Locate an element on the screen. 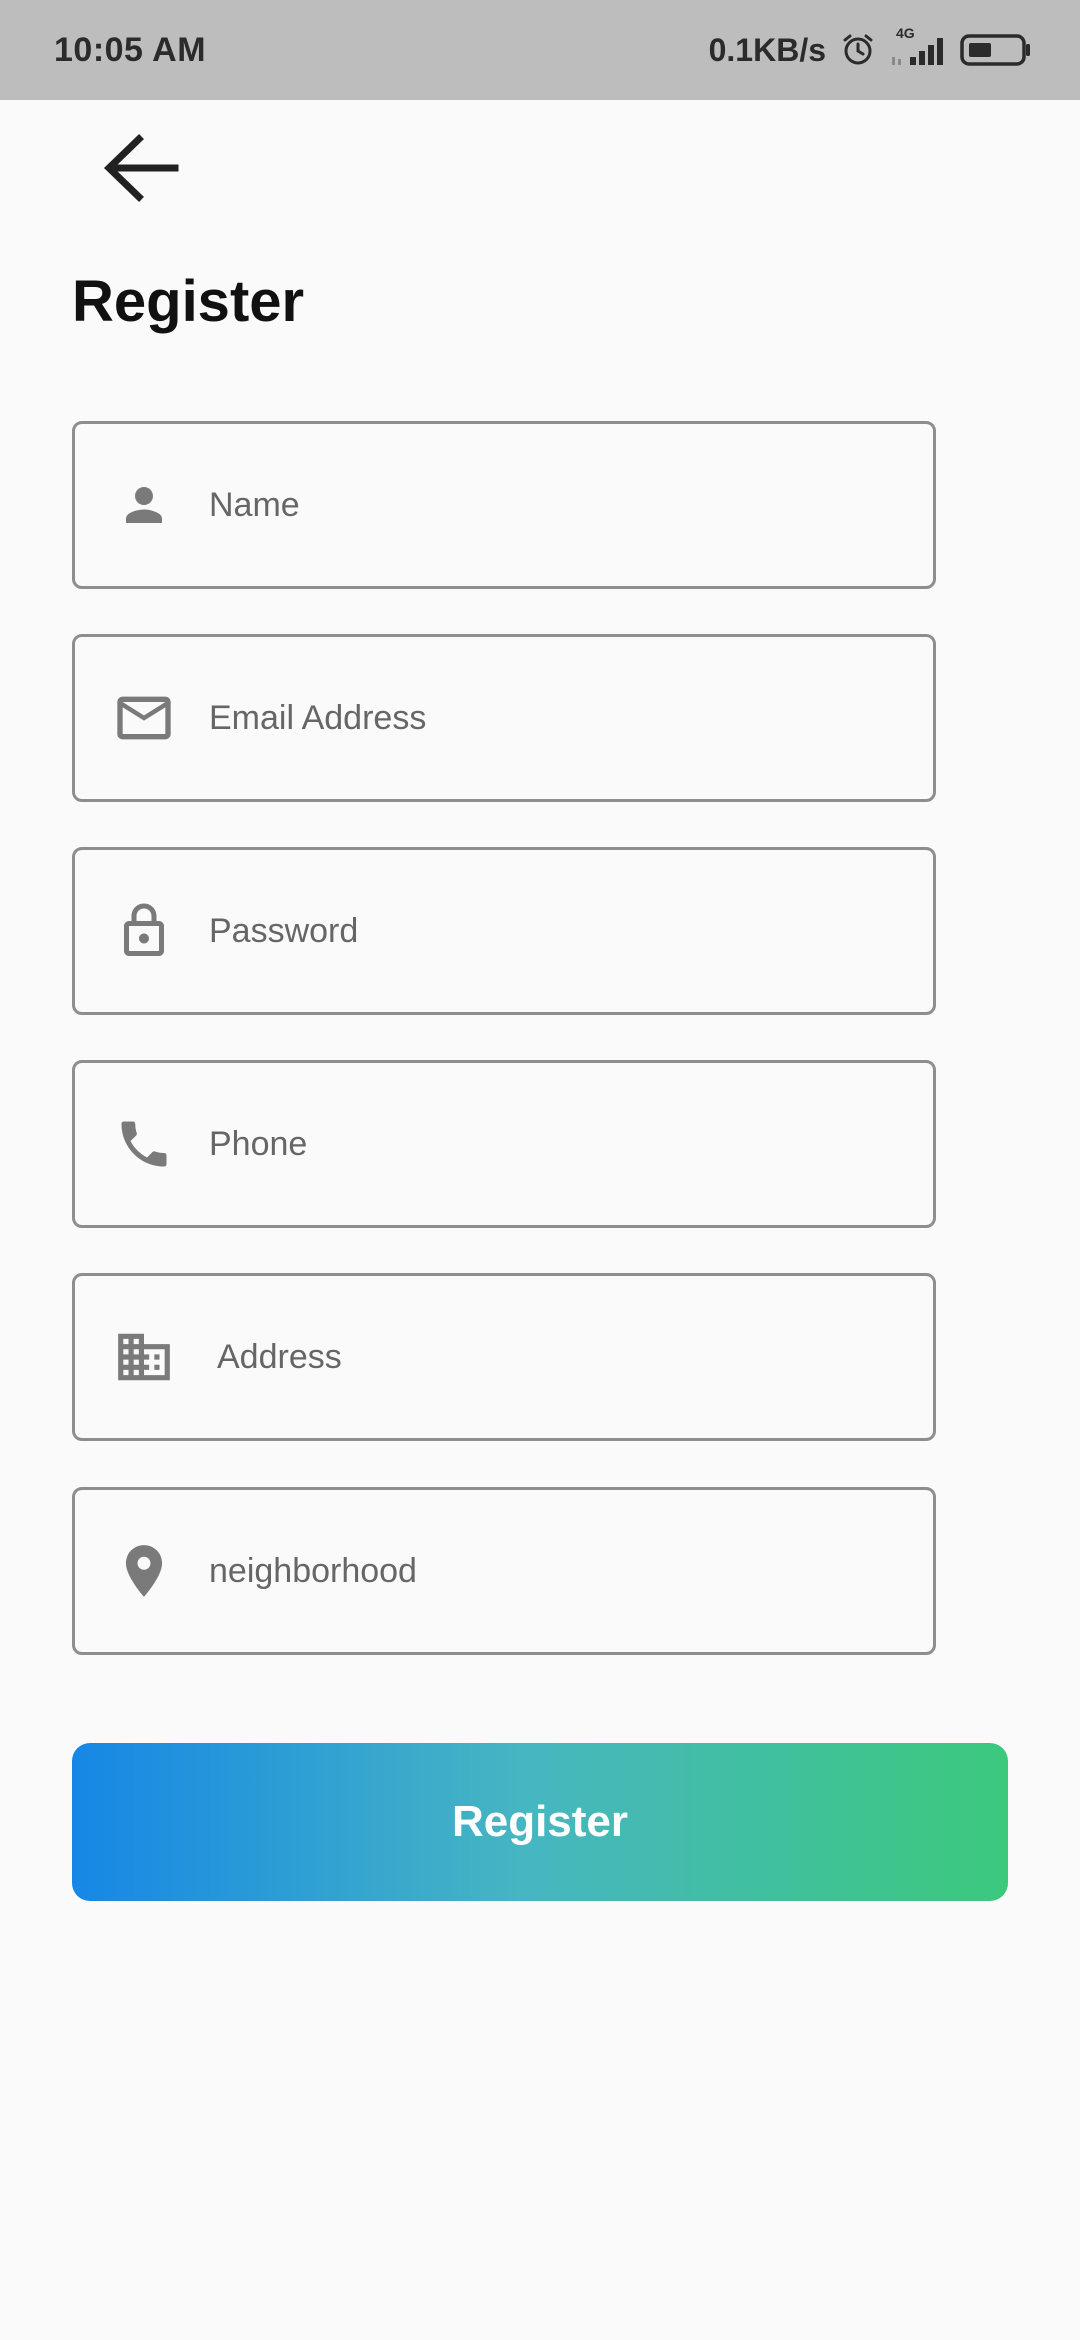  mail-icon is located at coordinates (144, 718).